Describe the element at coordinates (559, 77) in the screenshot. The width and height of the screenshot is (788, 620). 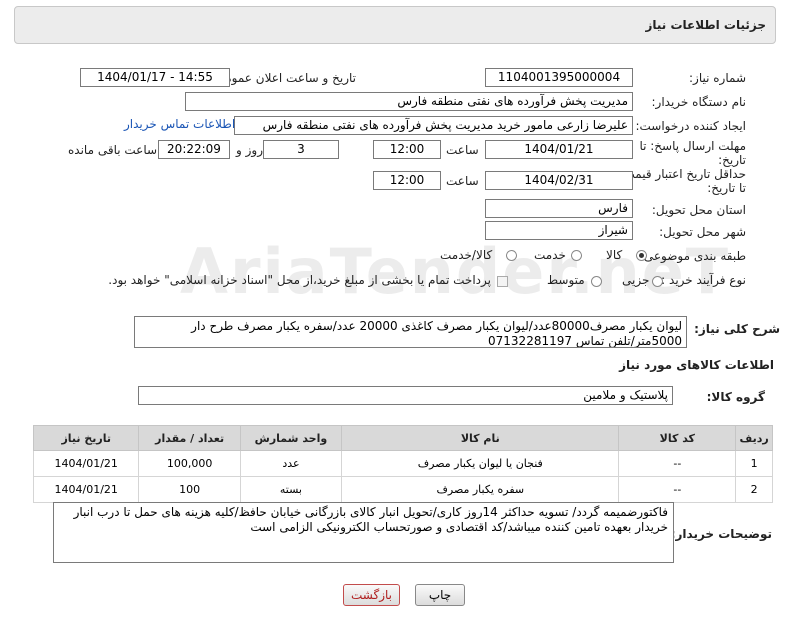
I see `need-number-field: 1104001395000004` at that location.